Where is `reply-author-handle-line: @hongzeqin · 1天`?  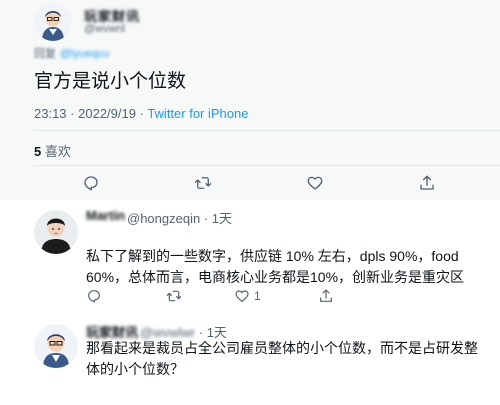
reply-author-handle-line: @hongzeqin · 1天 is located at coordinates (179, 217).